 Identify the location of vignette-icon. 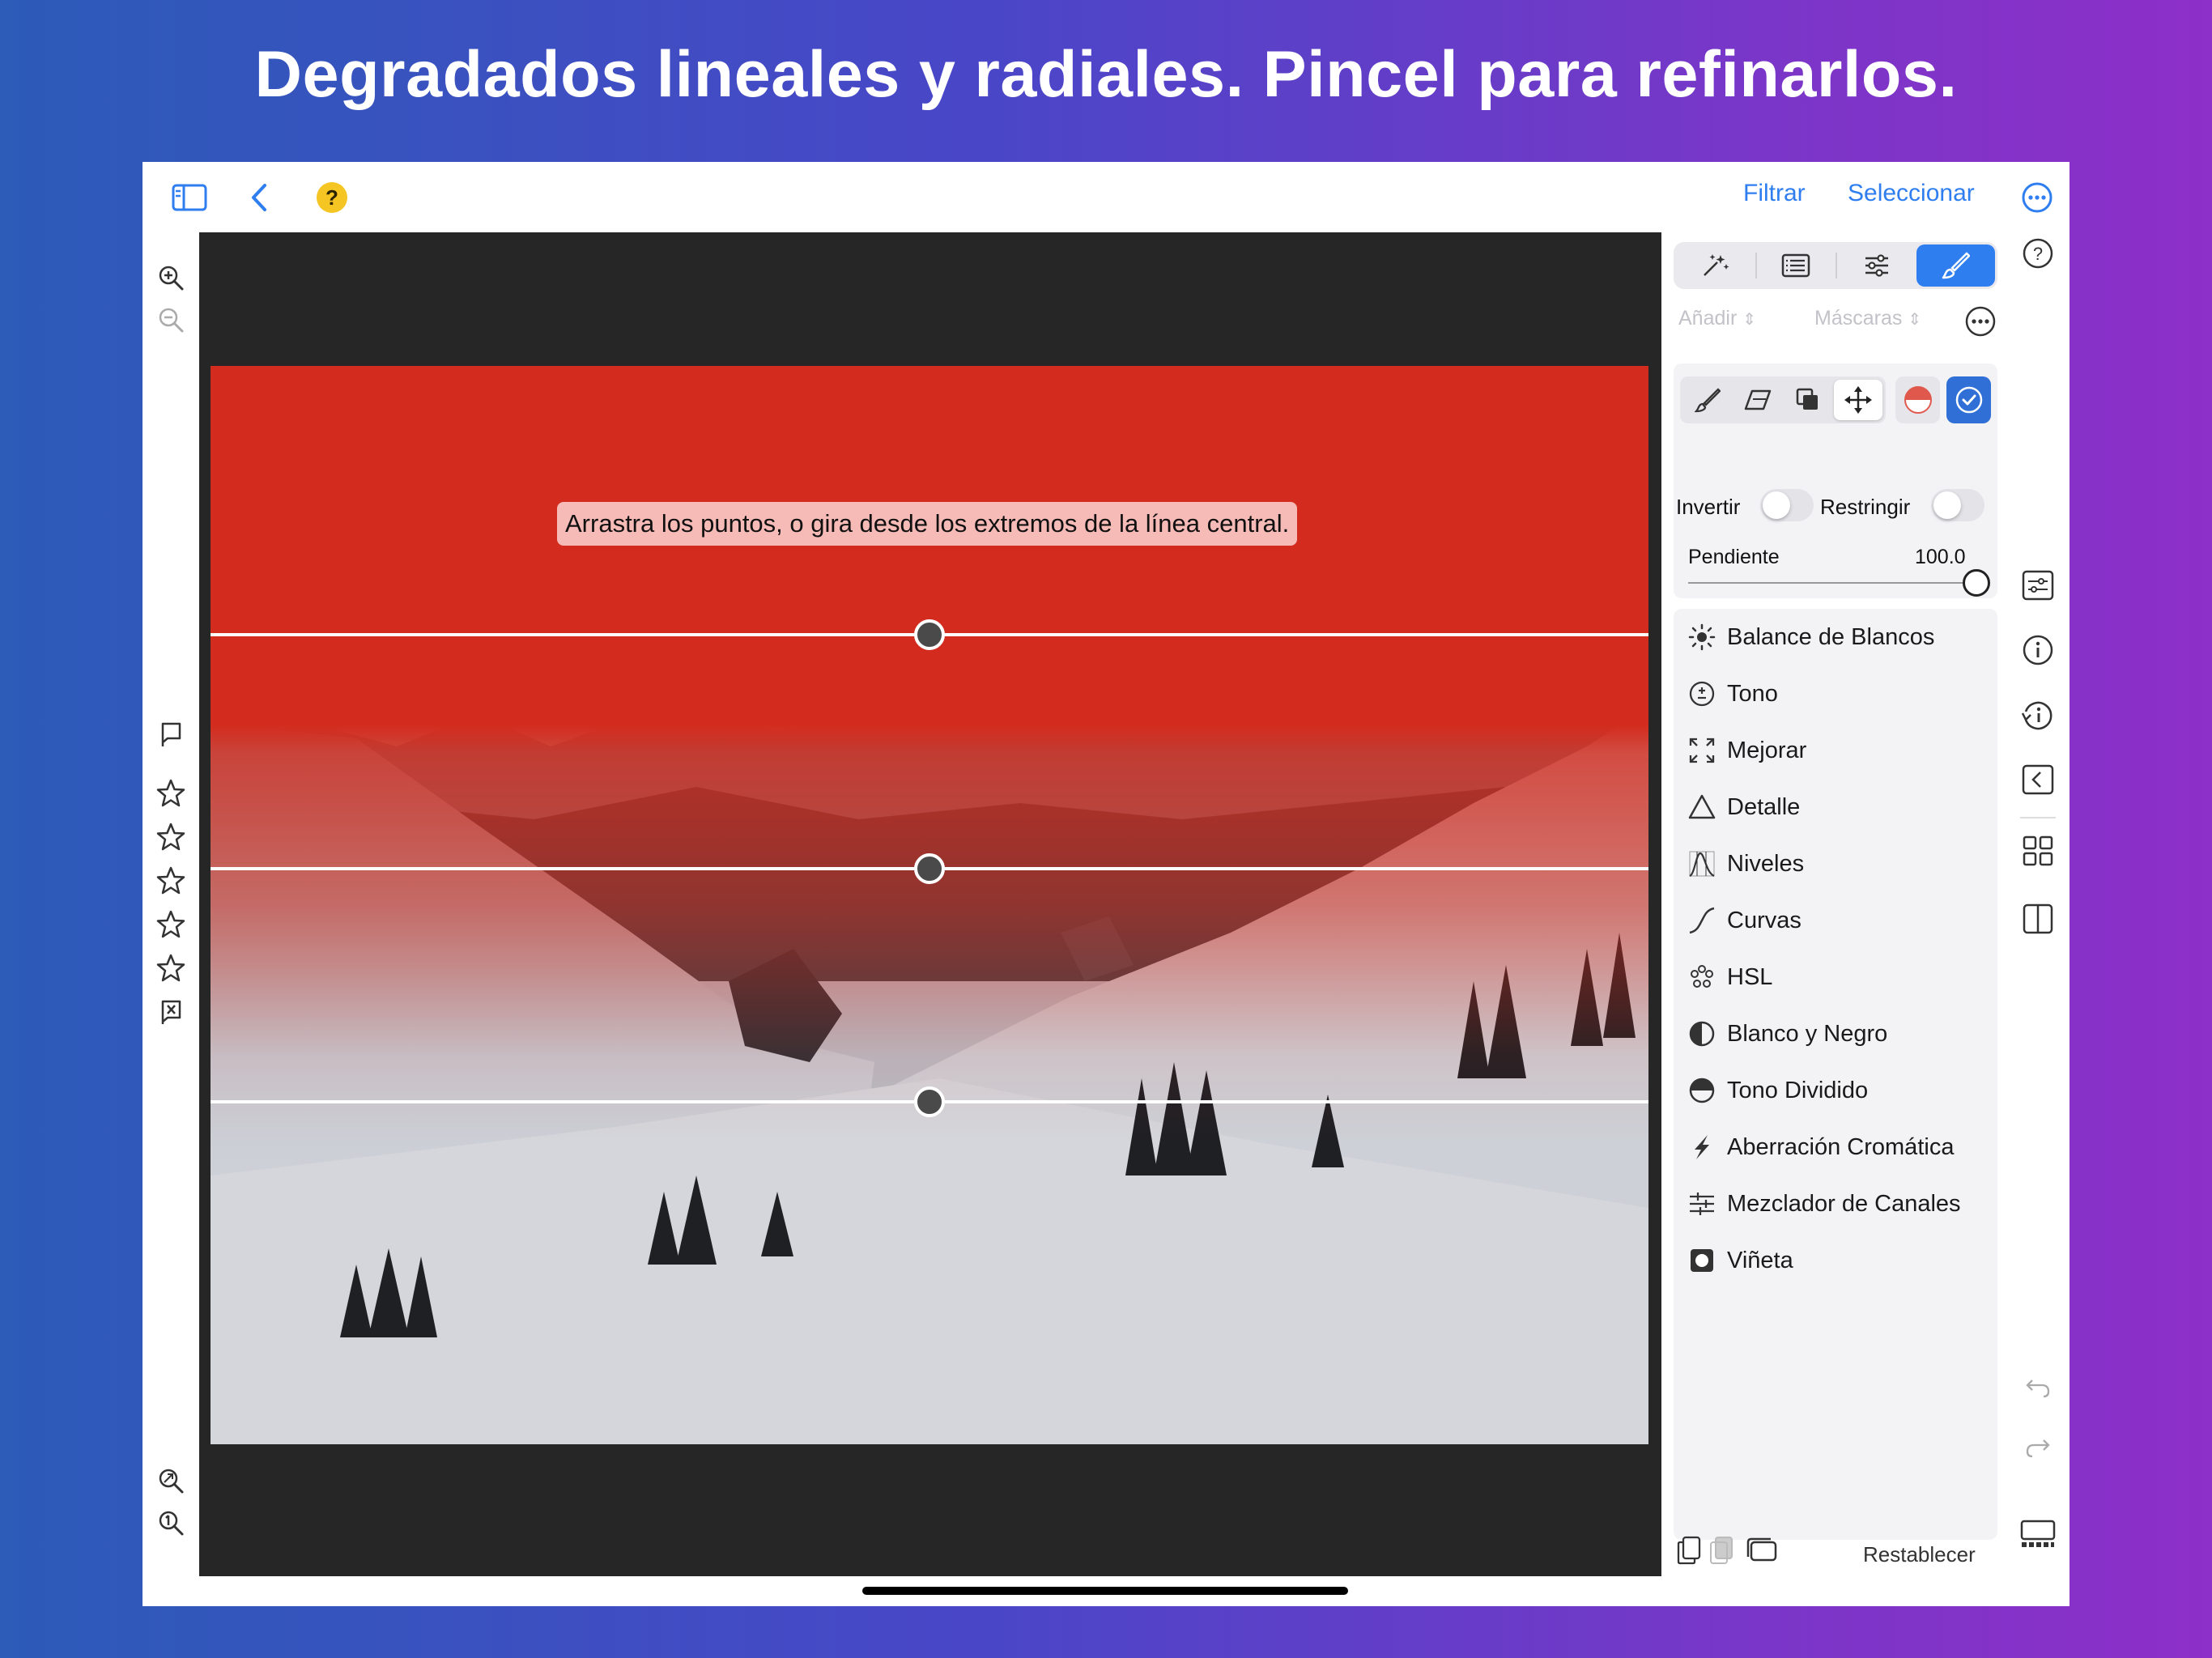
(1702, 1260).